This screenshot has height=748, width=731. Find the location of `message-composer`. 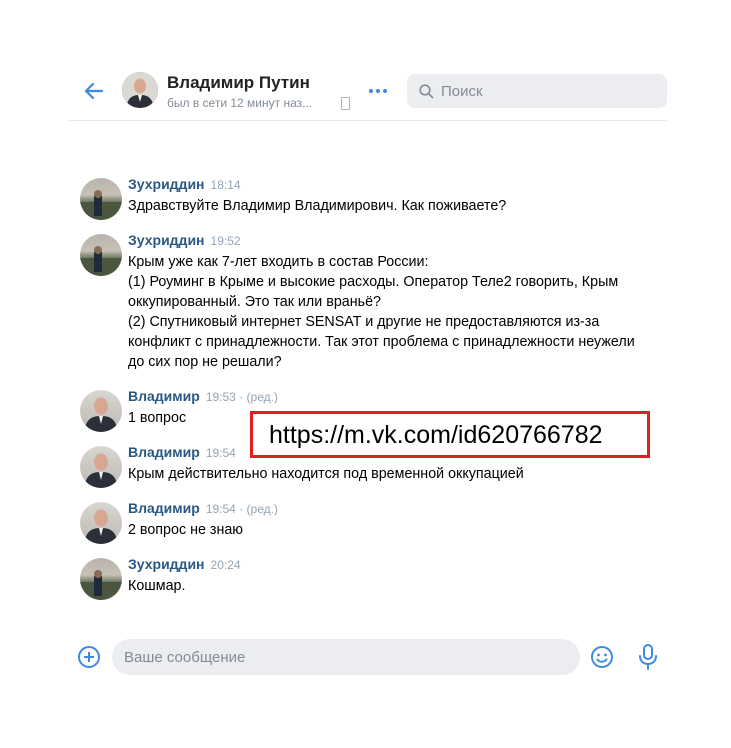

message-composer is located at coordinates (365, 658).